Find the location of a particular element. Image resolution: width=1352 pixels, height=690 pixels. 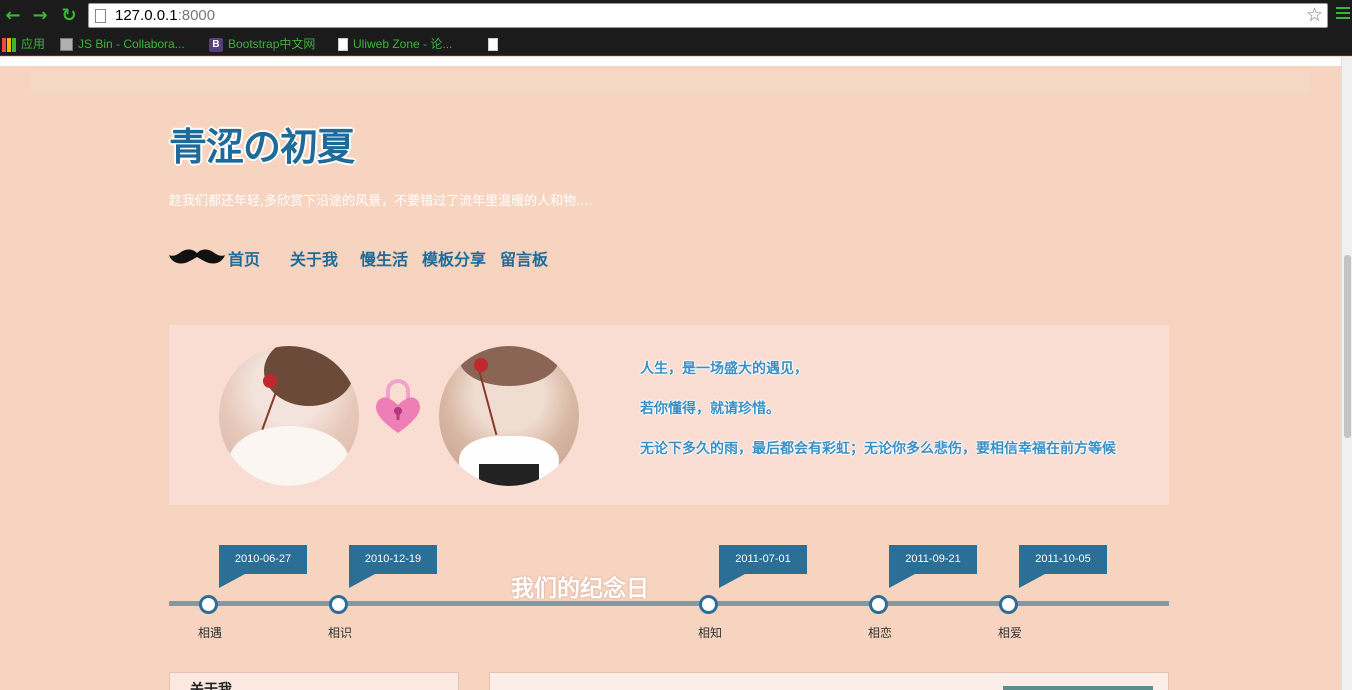

nav-slow-life: 慢生活 is located at coordinates (384, 258).